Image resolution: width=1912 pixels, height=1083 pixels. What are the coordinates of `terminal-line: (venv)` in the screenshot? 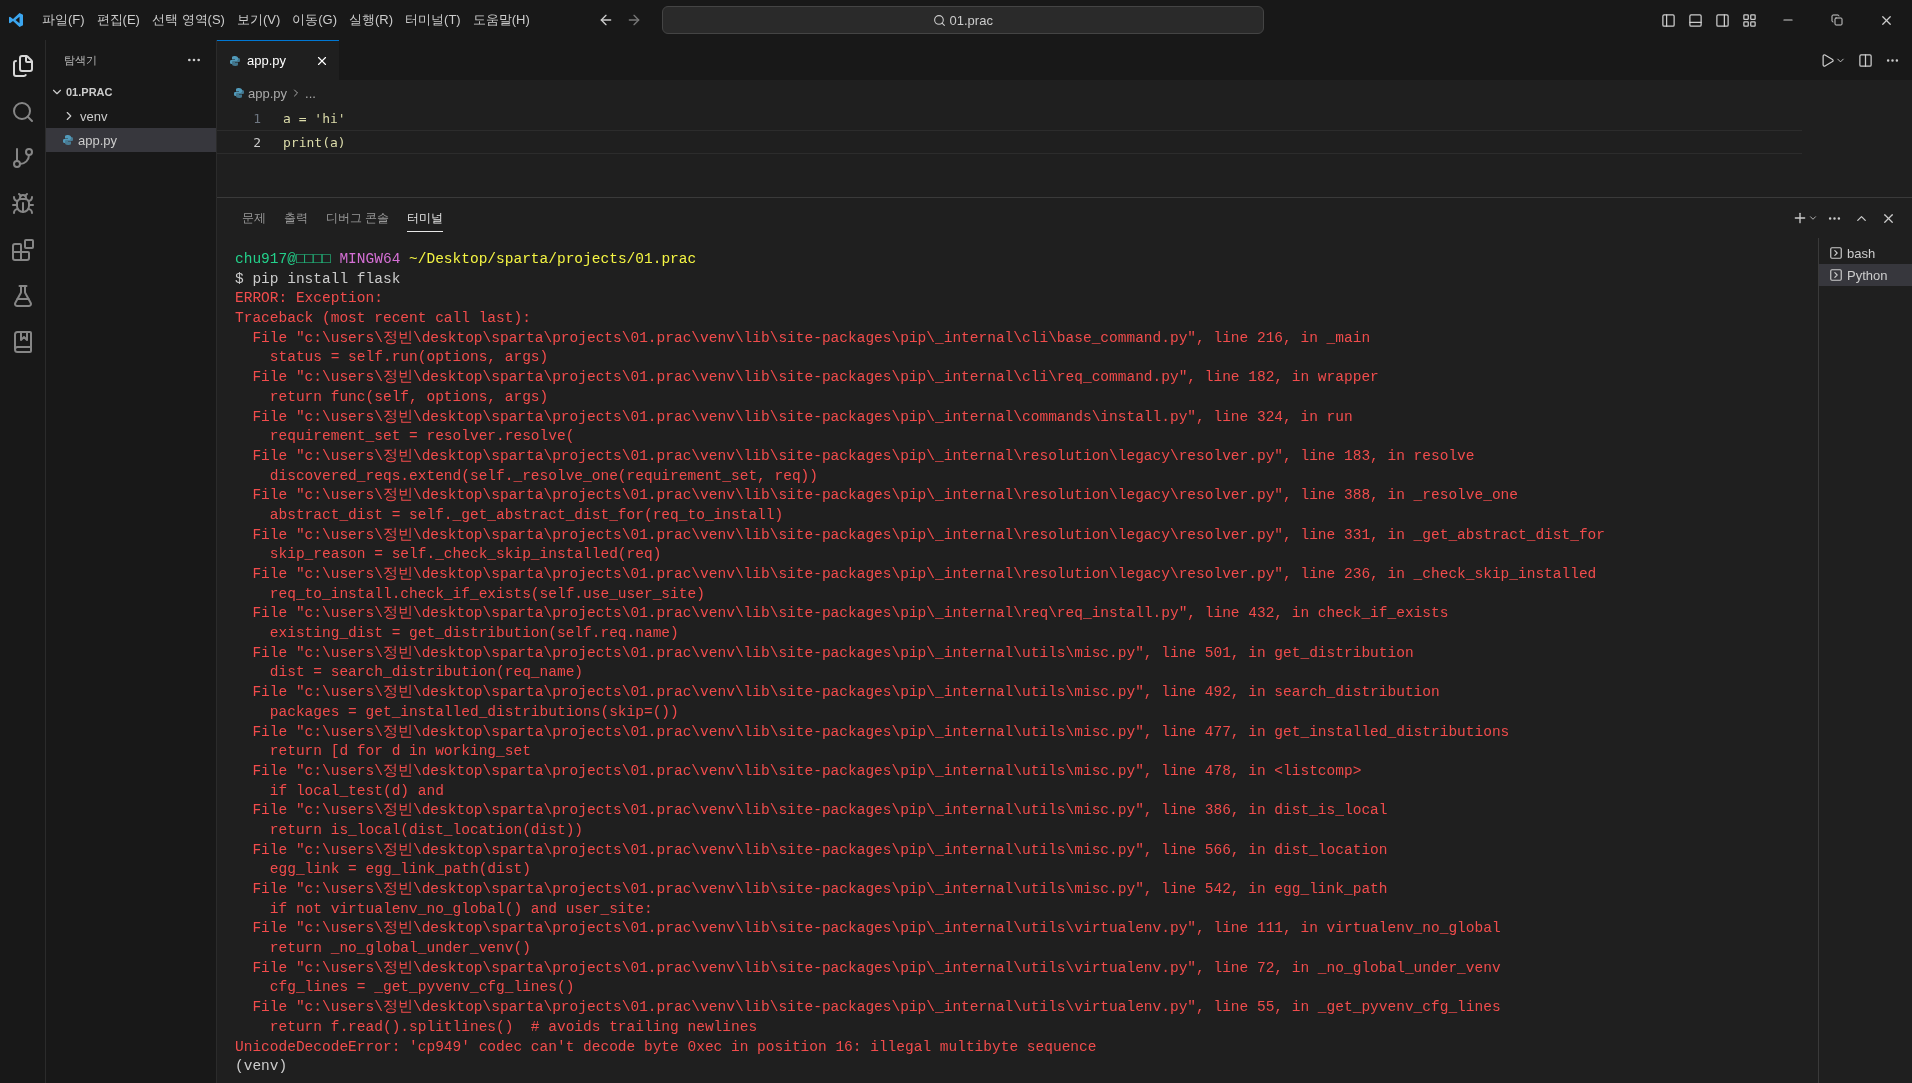 It's located at (261, 1066).